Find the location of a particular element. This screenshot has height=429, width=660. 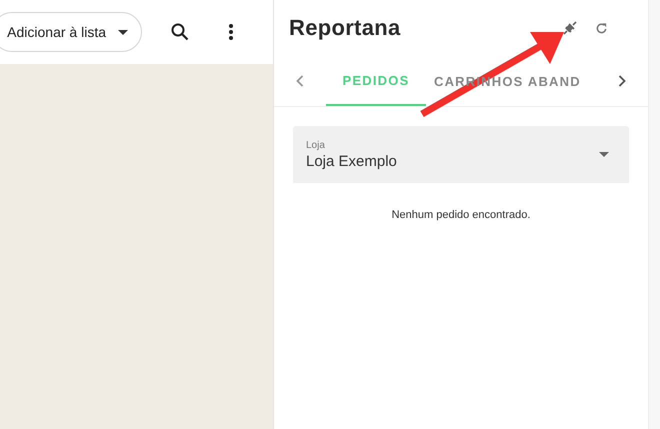

search-icon is located at coordinates (180, 32).